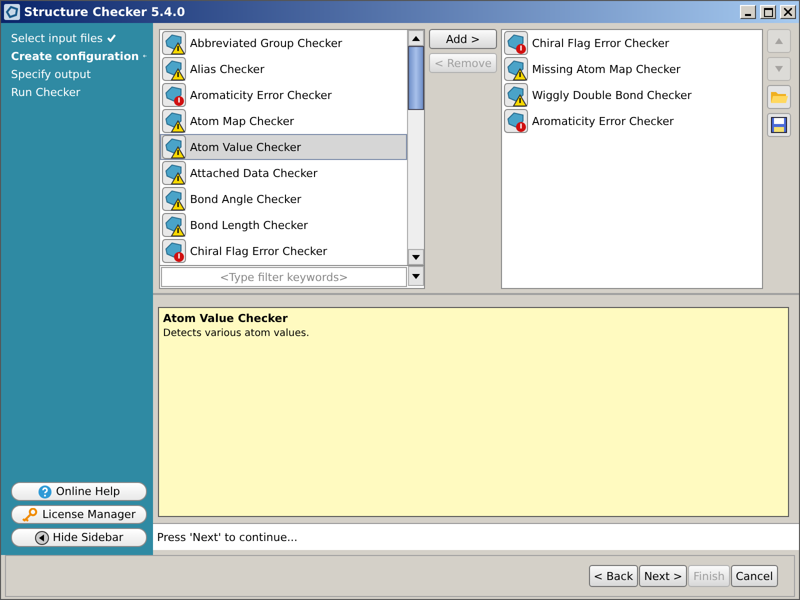 The width and height of the screenshot is (800, 600). Describe the element at coordinates (283, 173) in the screenshot. I see `checker-item: Attached Data Checker` at that location.